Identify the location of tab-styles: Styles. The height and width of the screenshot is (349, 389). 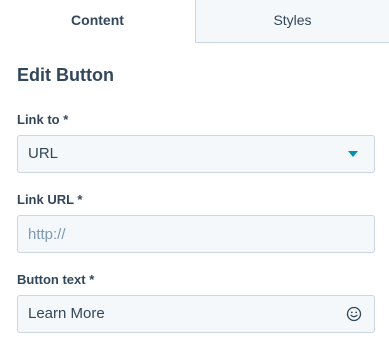
(292, 21).